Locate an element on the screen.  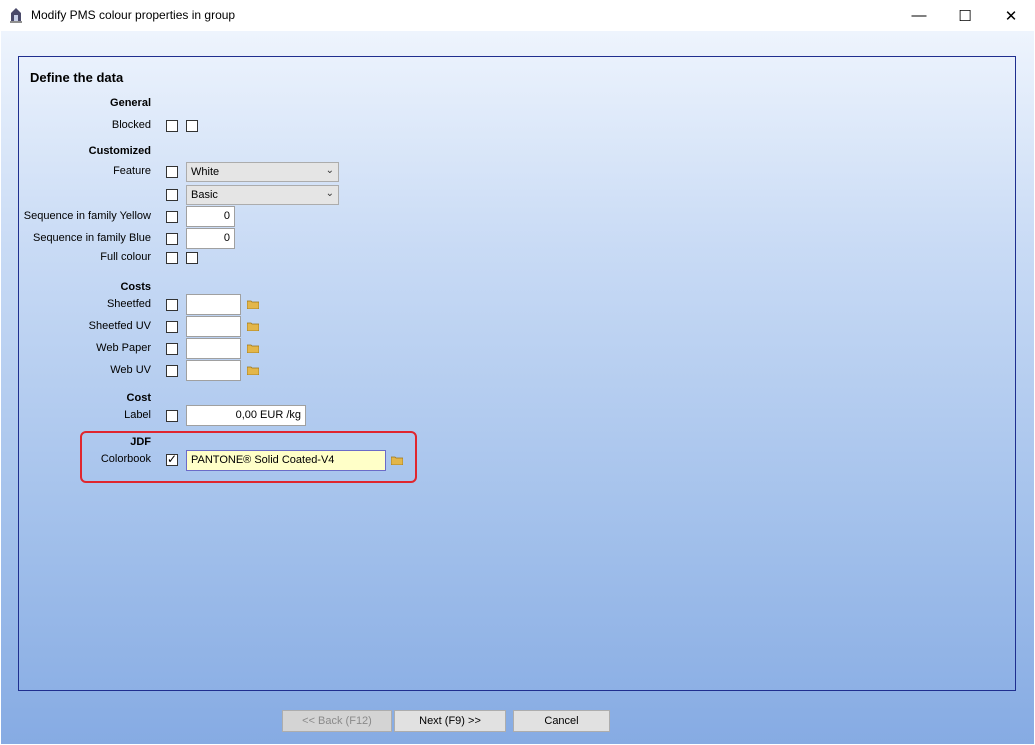
feature-select-value: White is located at coordinates (205, 172).